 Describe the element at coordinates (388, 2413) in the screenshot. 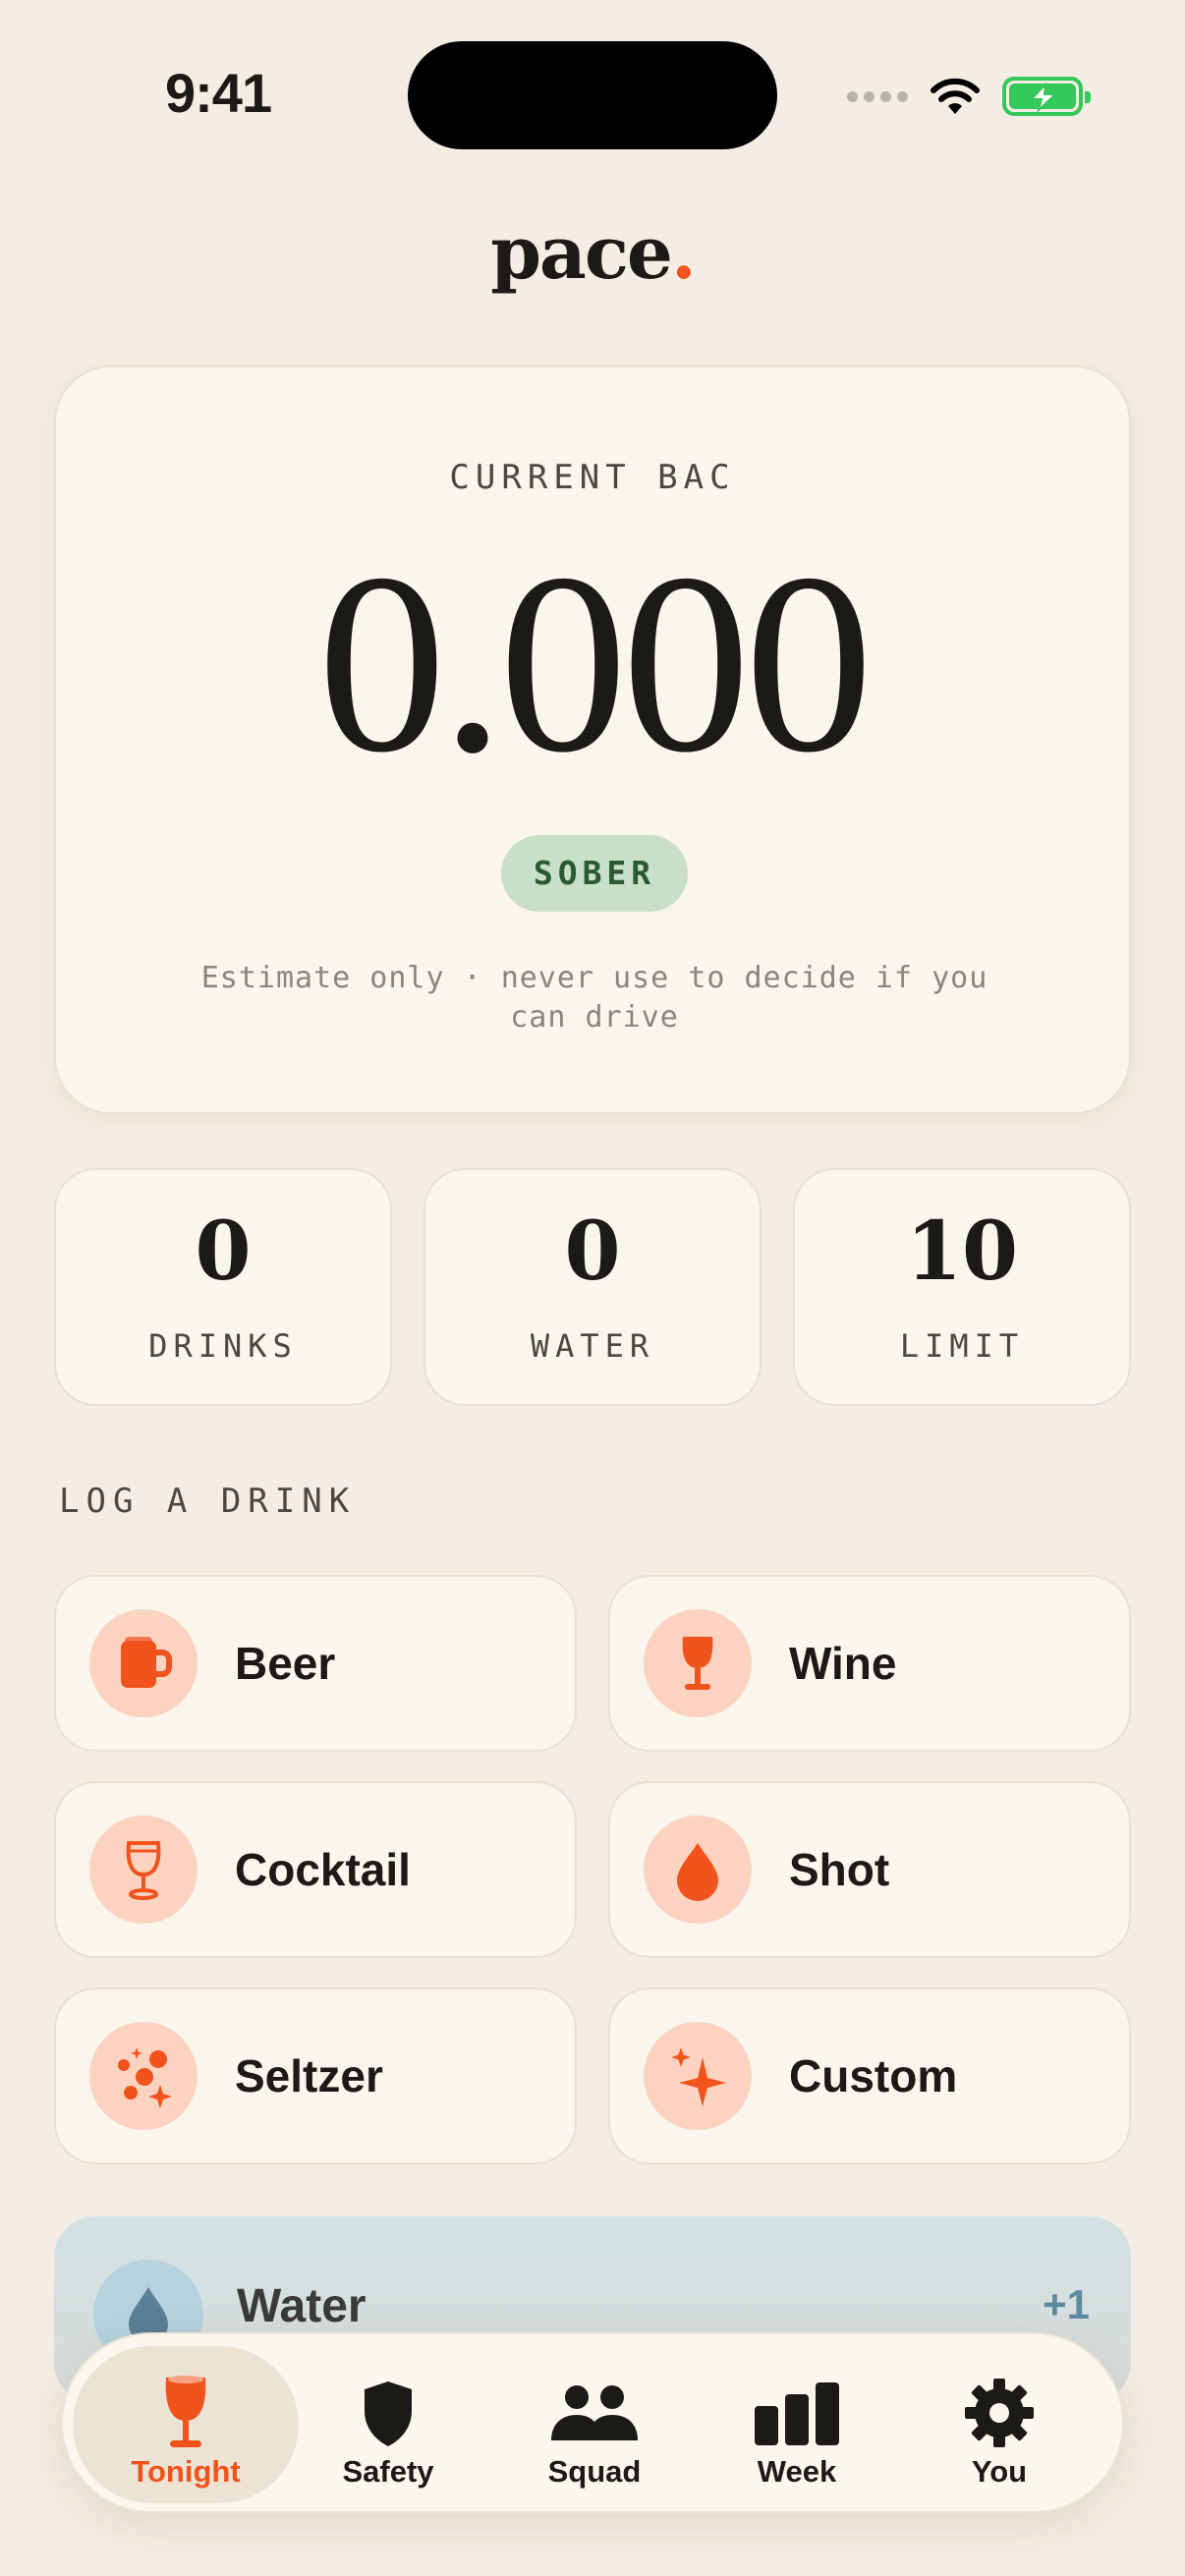

I see `shield-icon` at that location.